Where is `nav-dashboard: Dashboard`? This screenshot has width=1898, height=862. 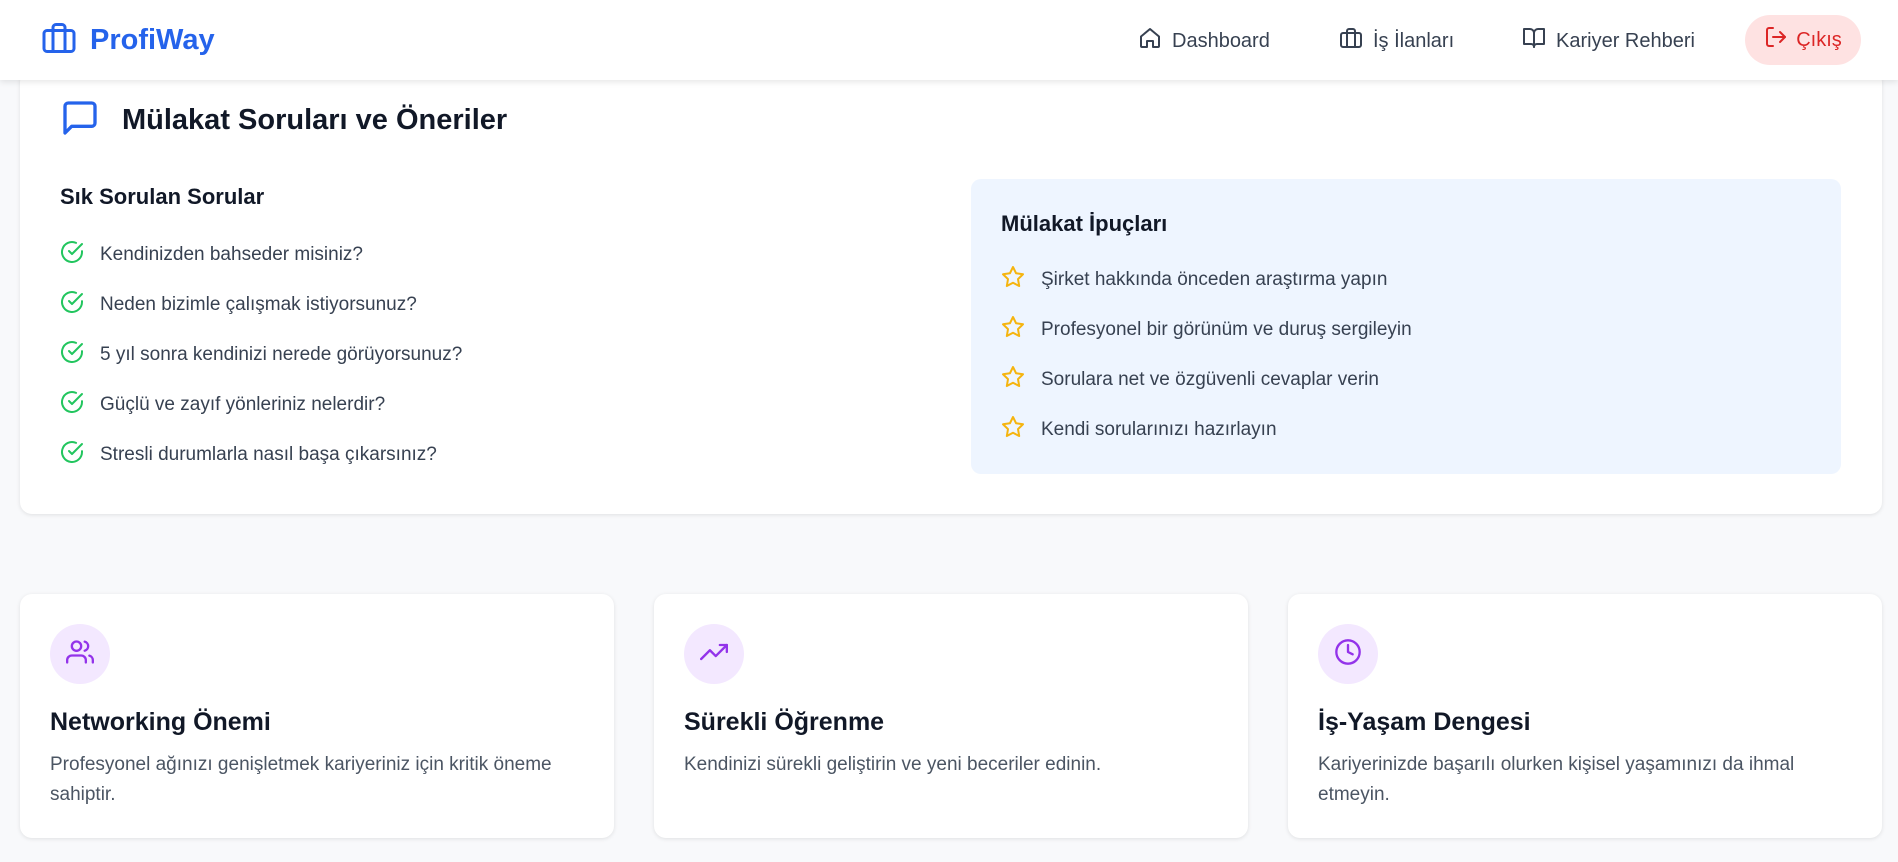
nav-dashboard: Dashboard is located at coordinates (1204, 41).